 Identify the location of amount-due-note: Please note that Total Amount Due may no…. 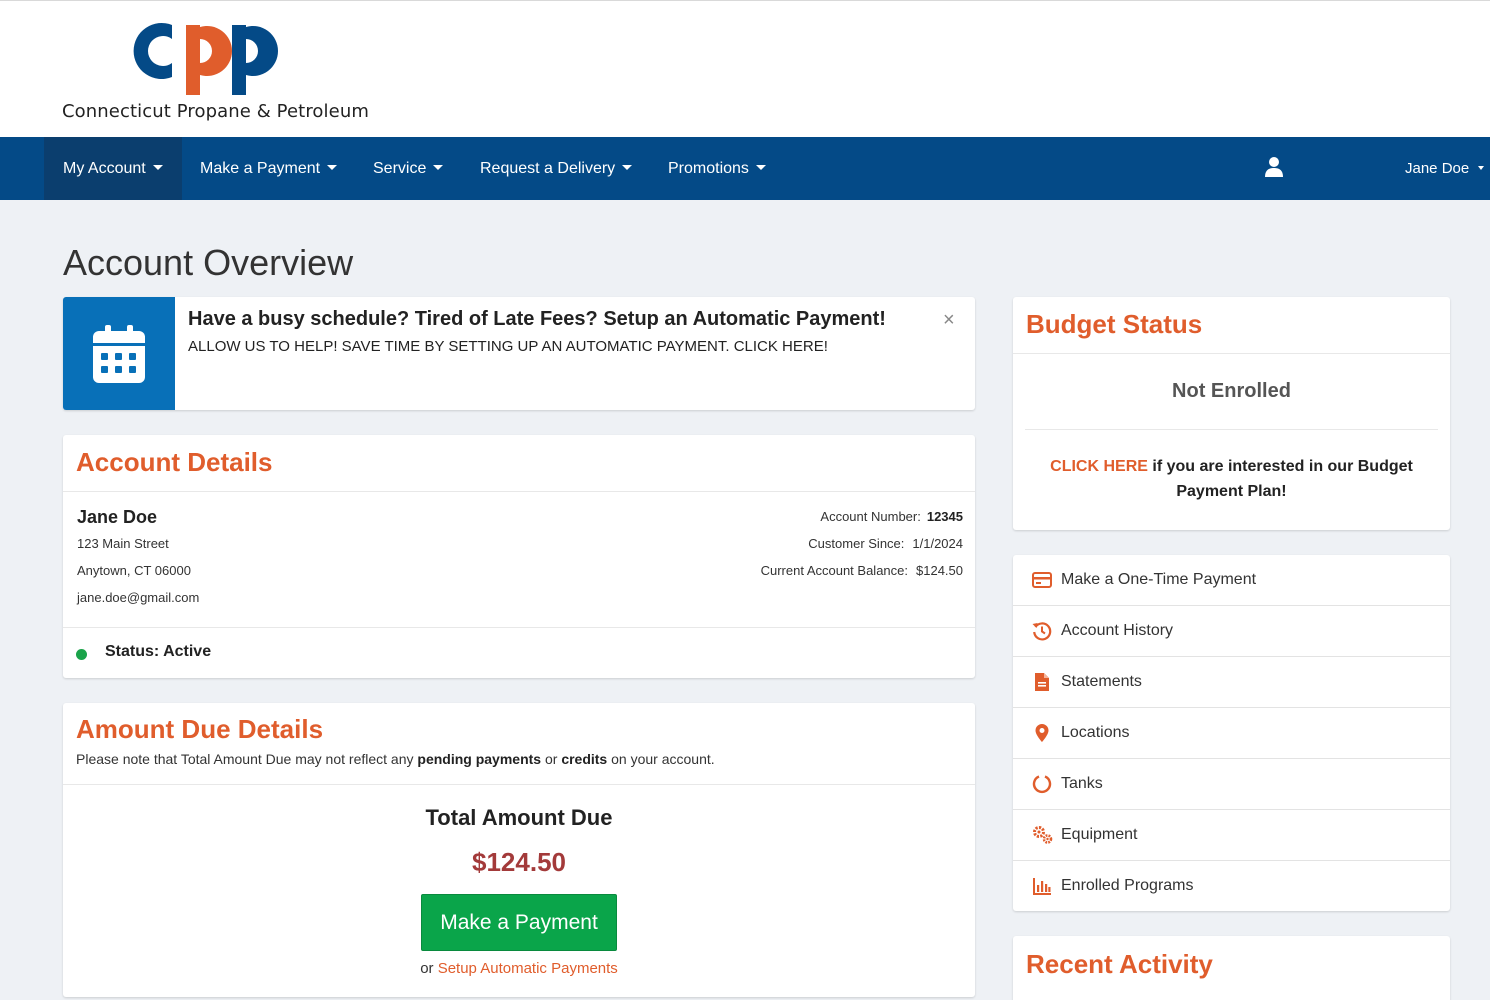
(395, 759).